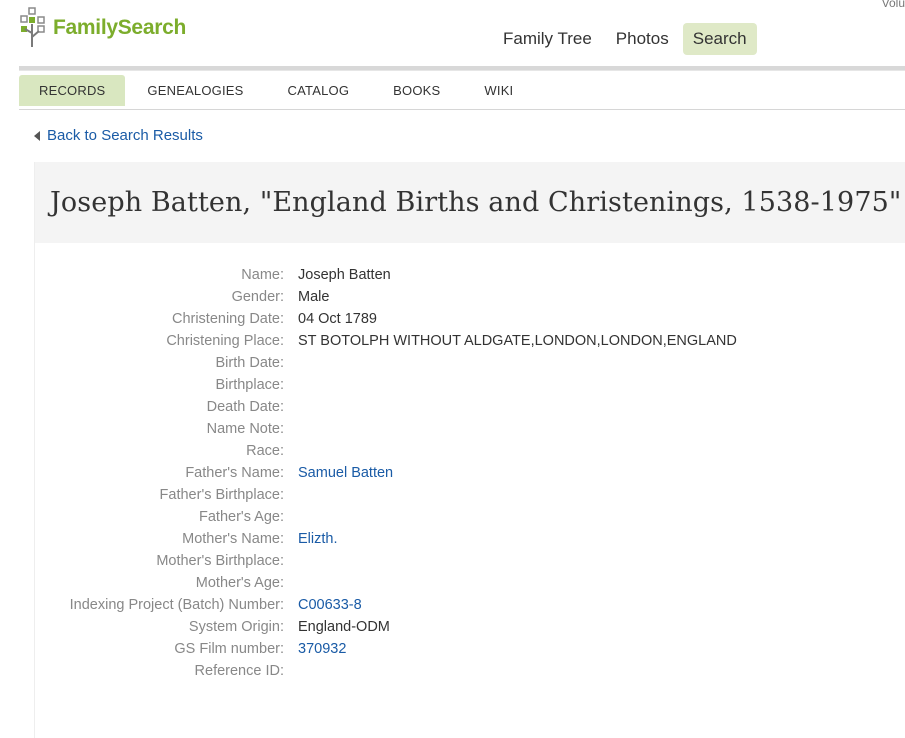  What do you see at coordinates (262, 275) in the screenshot?
I see `field-label: Name:` at bounding box center [262, 275].